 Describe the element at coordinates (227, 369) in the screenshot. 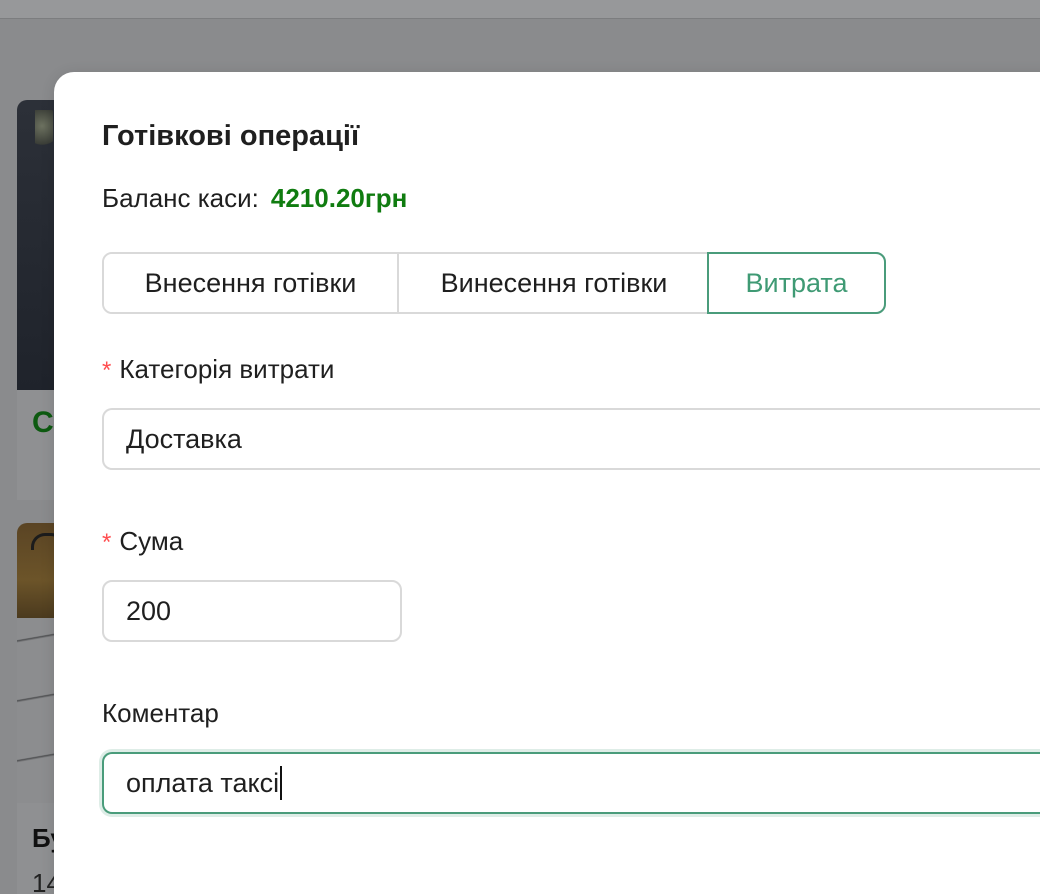

I see `category-label-text: Категорія витрати` at that location.